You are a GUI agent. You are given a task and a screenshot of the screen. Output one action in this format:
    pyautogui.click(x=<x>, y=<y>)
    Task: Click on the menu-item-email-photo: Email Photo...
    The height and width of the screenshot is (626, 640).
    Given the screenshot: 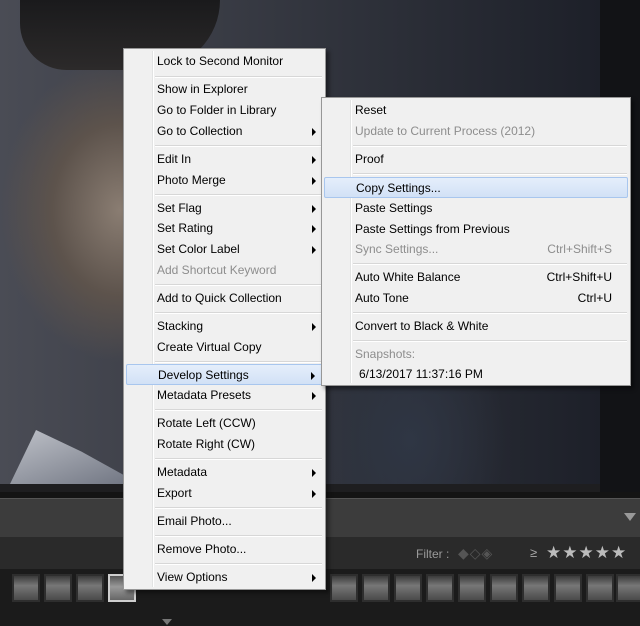 What is the action you would take?
    pyautogui.click(x=224, y=521)
    